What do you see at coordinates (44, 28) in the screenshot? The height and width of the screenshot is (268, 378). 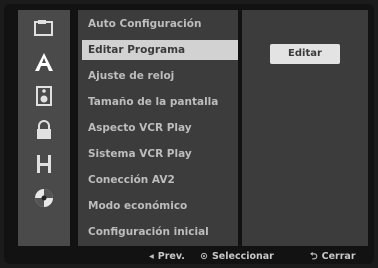 I see `disc-folder-icon` at bounding box center [44, 28].